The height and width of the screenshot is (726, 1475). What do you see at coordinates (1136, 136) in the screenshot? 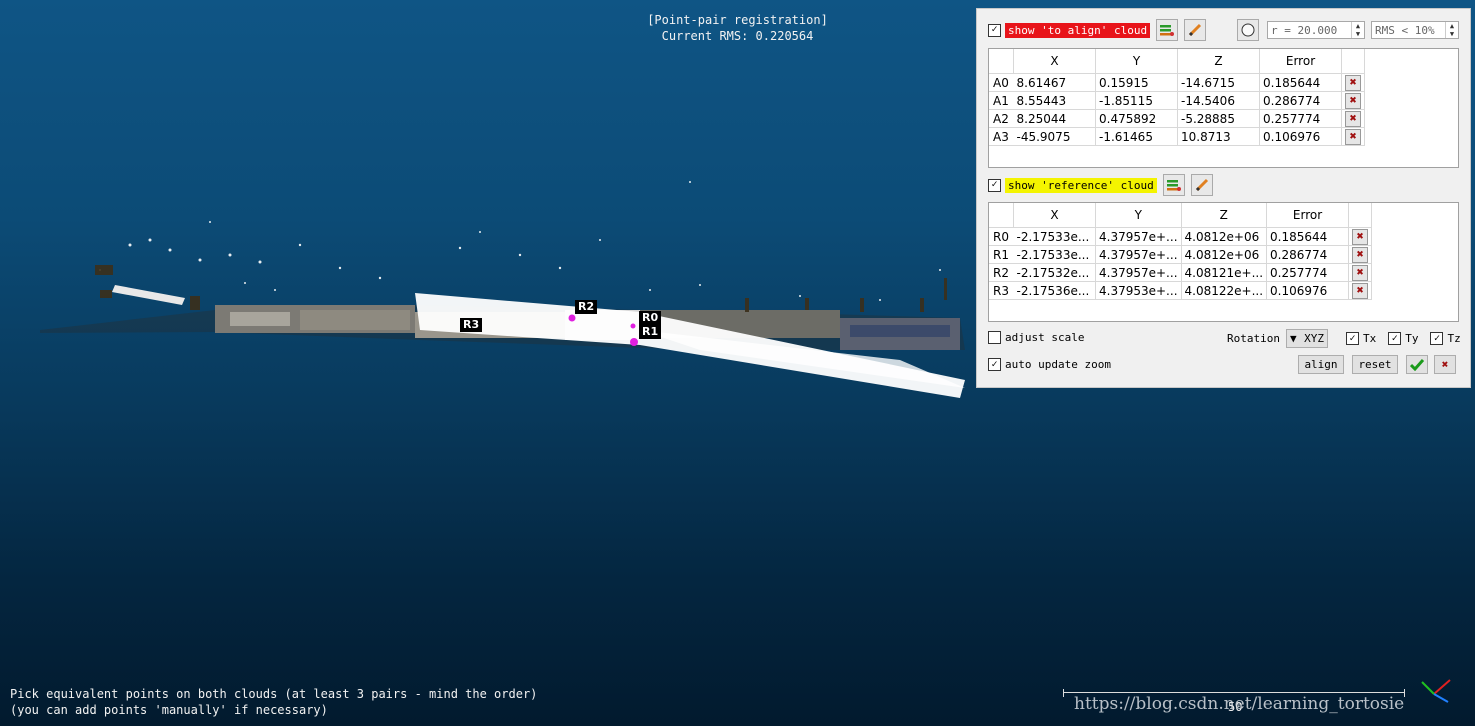
I see `cell-y: -1.61465` at bounding box center [1136, 136].